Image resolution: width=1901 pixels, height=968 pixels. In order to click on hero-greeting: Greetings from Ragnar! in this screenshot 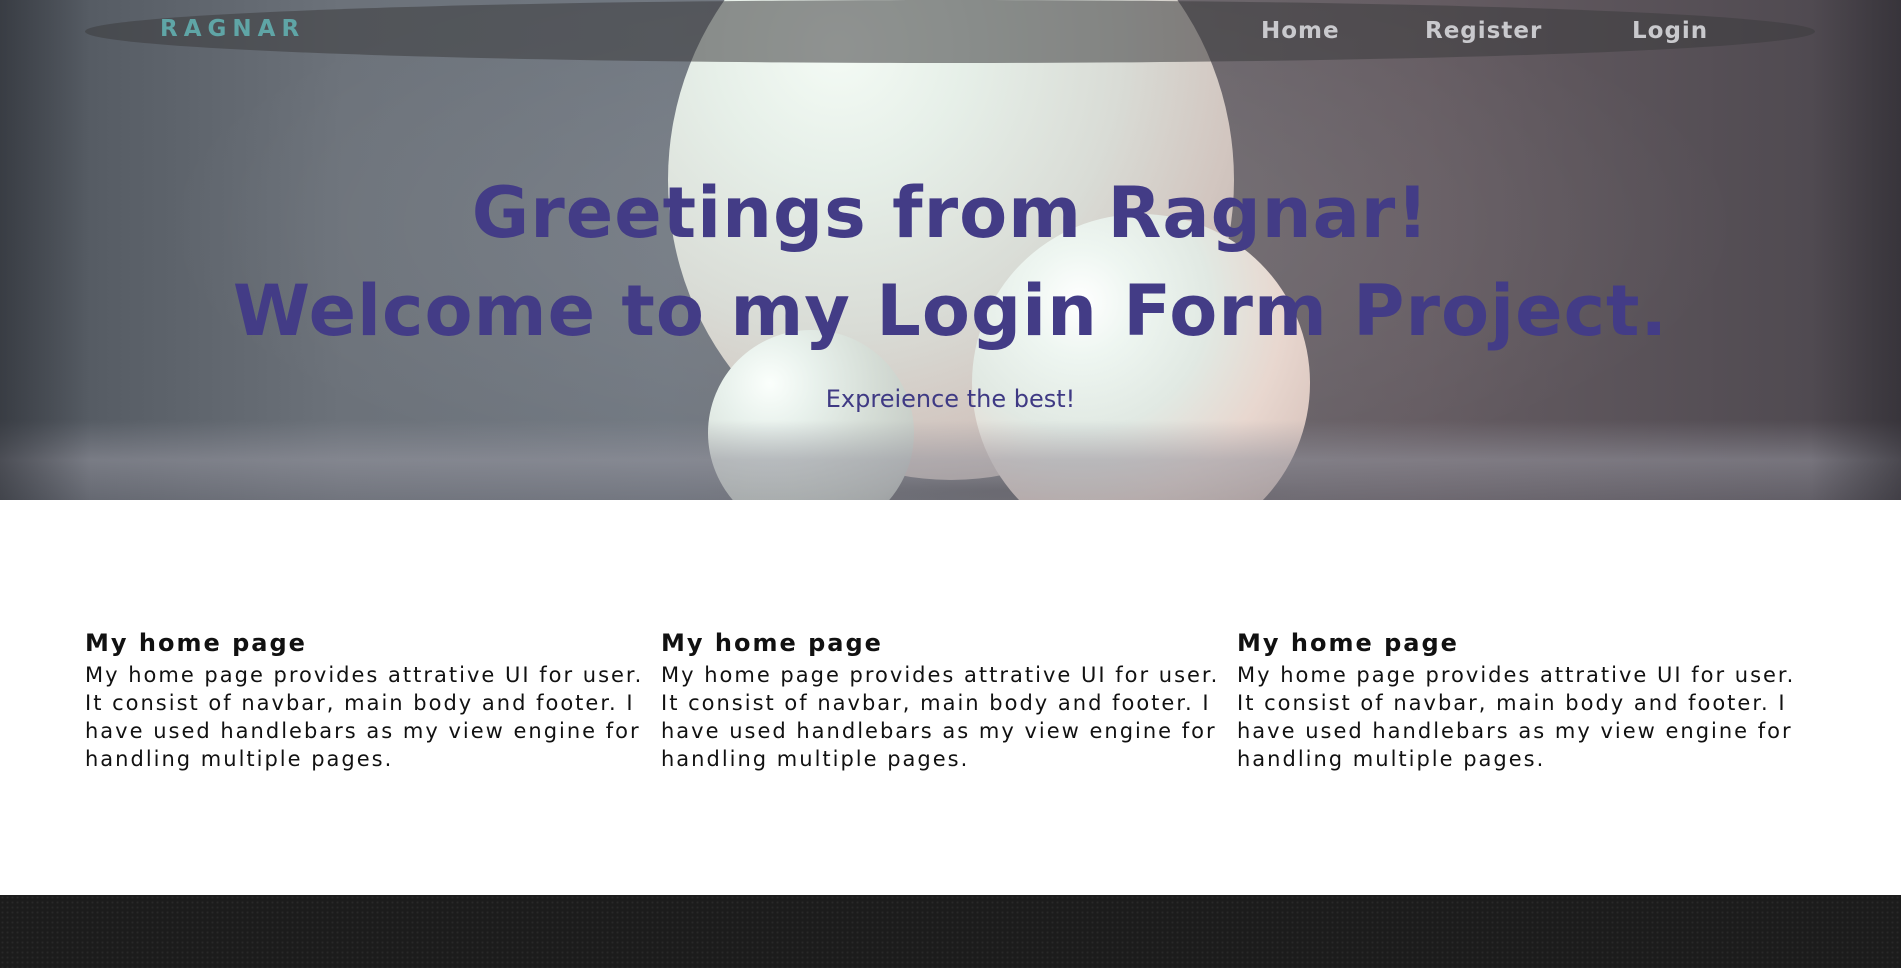, I will do `click(950, 213)`.